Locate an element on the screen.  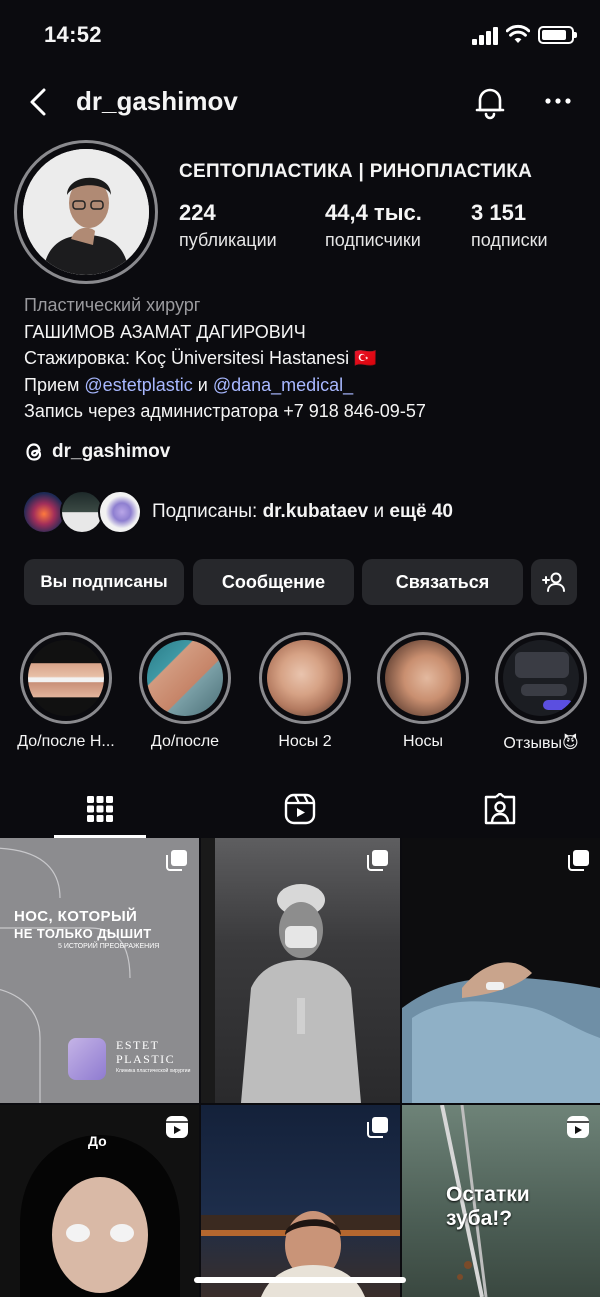
followed-by-and: и is located at coordinates (379, 511).